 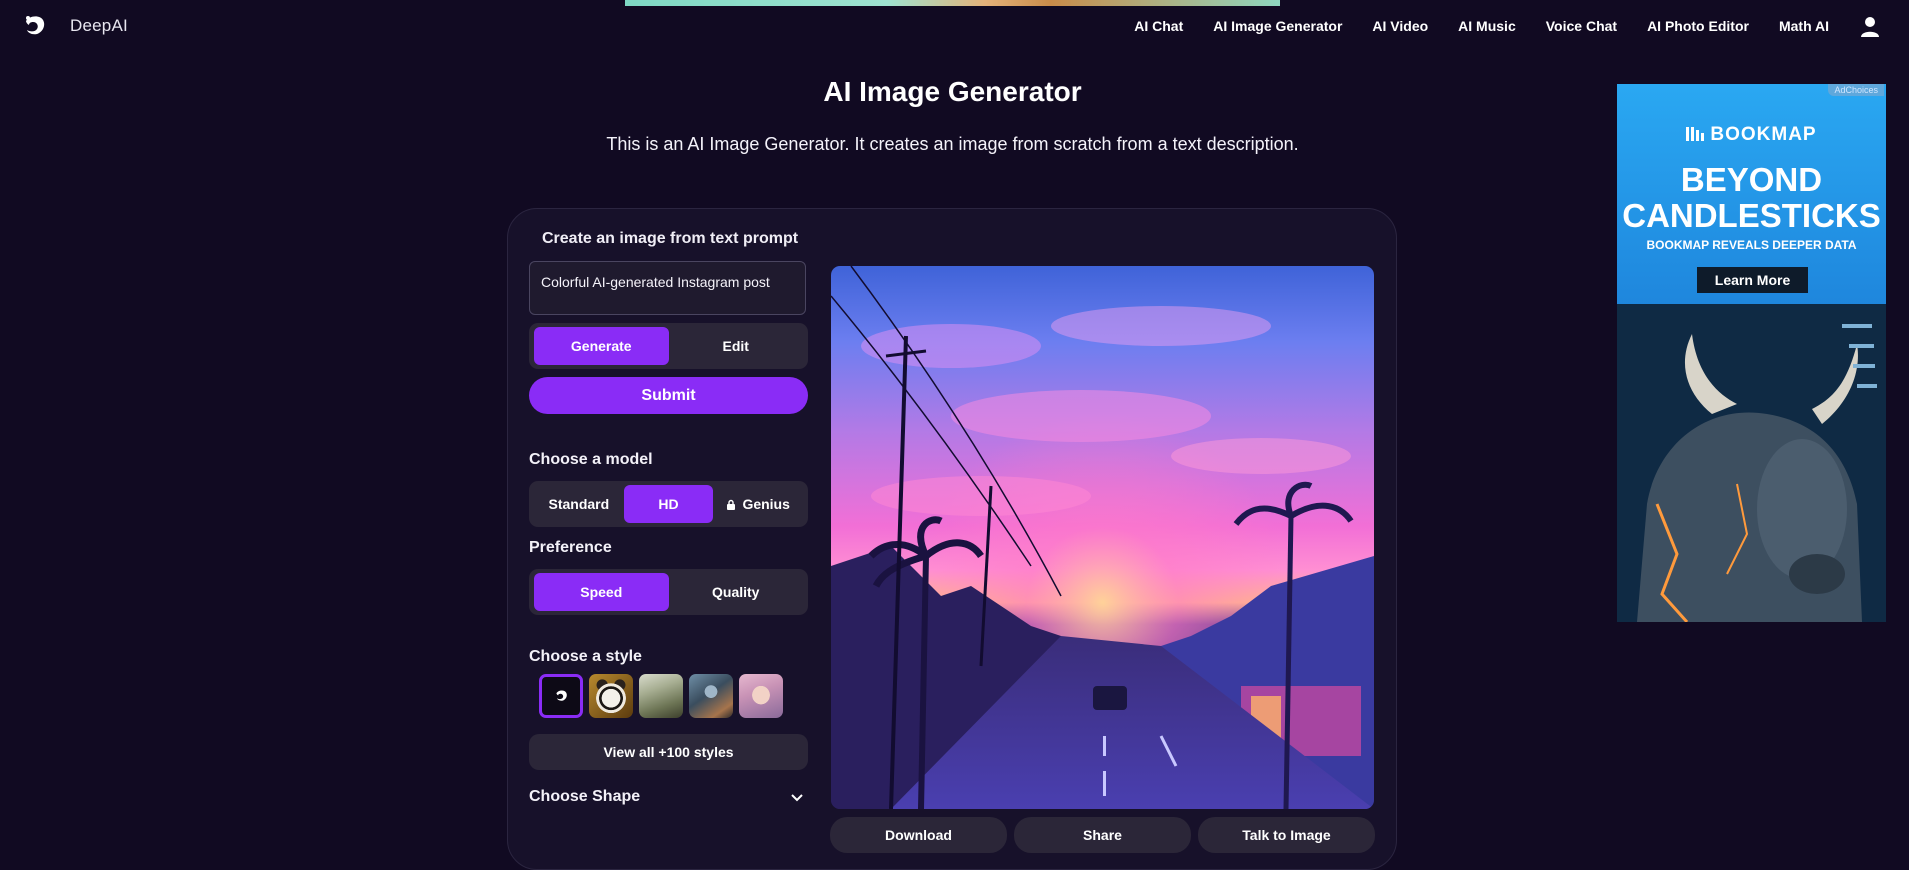 I want to click on bull-illustration, so click(x=1751, y=463).